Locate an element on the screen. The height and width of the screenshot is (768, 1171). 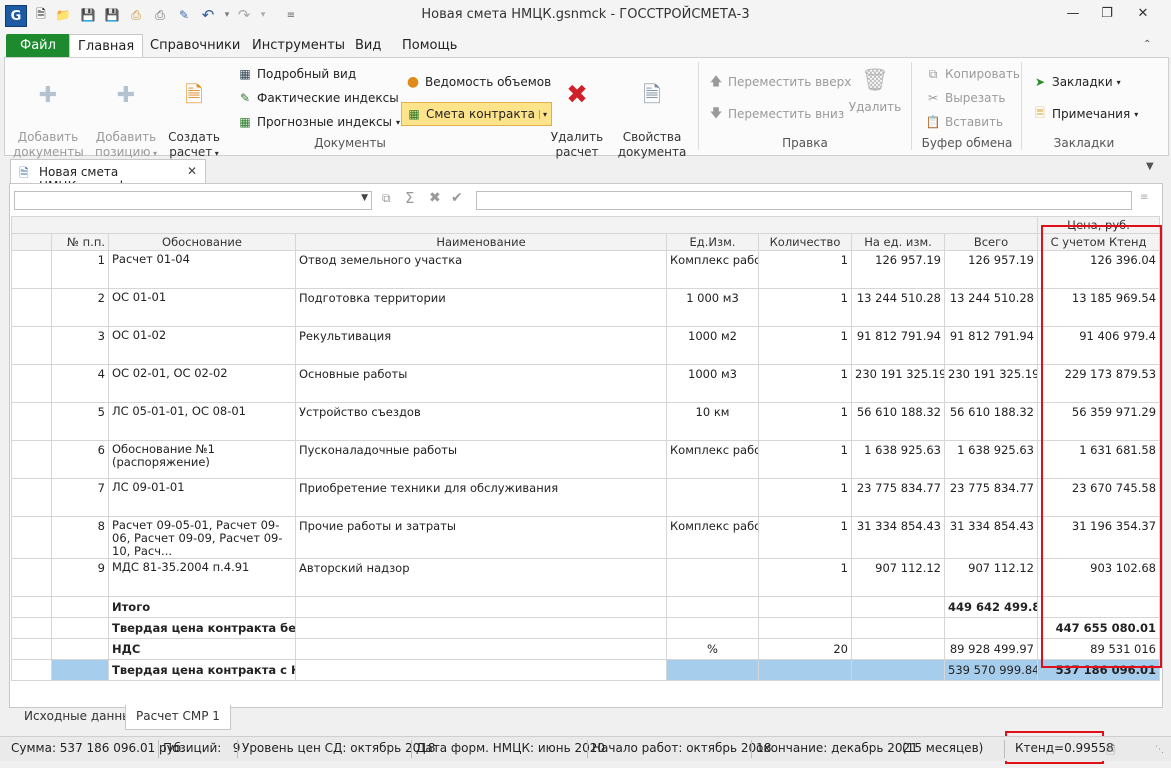
move-down-button: 🡇 Переместить вниз is located at coordinates (776, 114).